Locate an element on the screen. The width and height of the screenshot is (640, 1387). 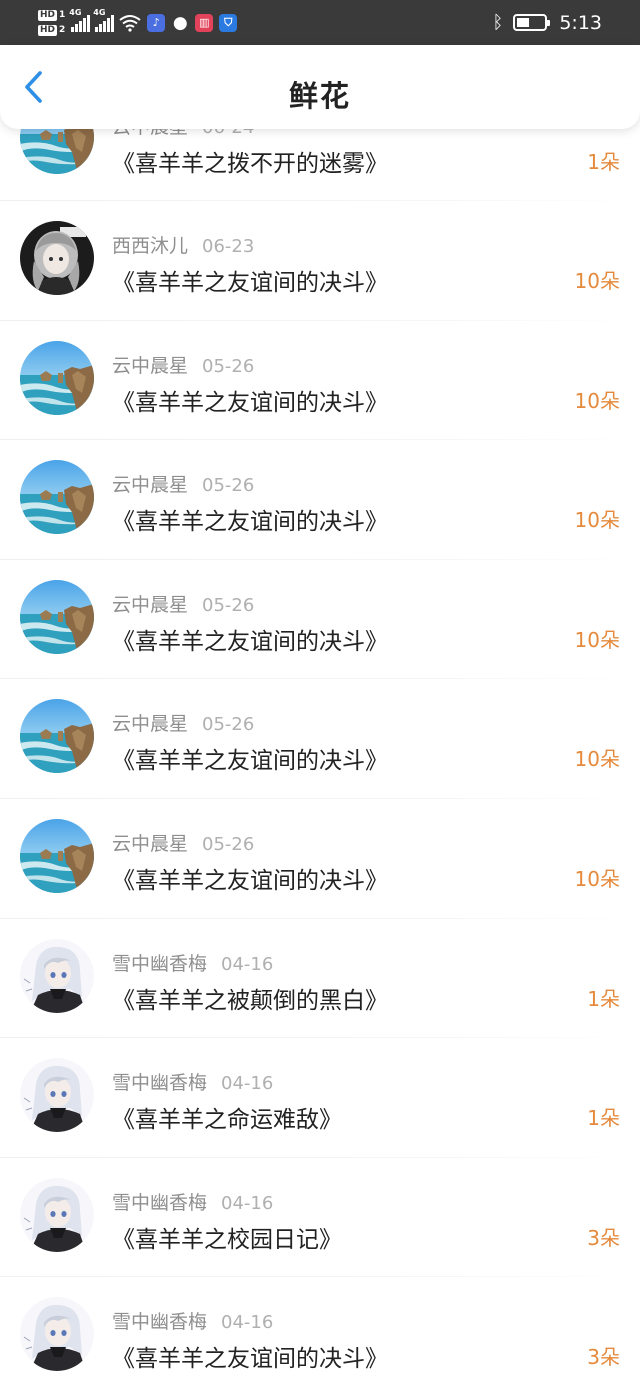
bluetooth-icon: ᛒ is located at coordinates (498, 22).